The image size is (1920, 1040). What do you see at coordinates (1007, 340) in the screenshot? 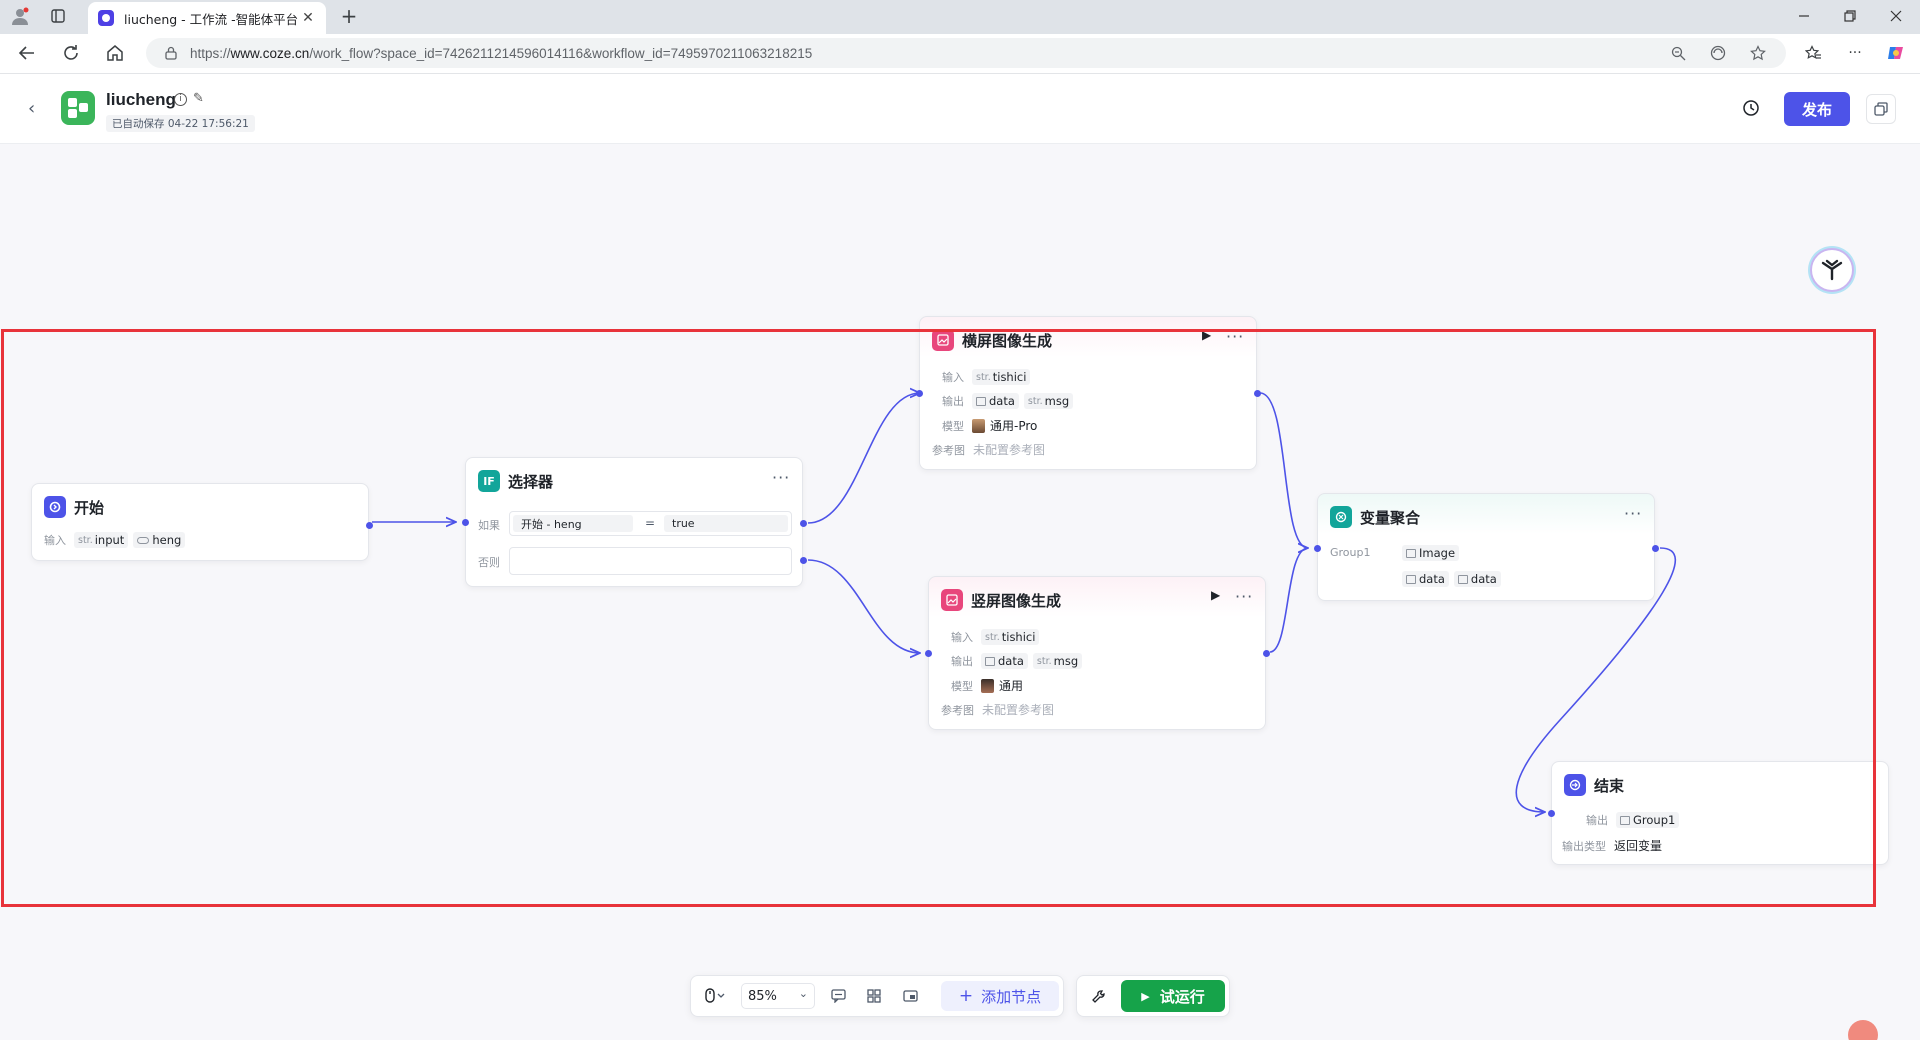
I see `landscape-node-title: 横屏图像生成` at bounding box center [1007, 340].